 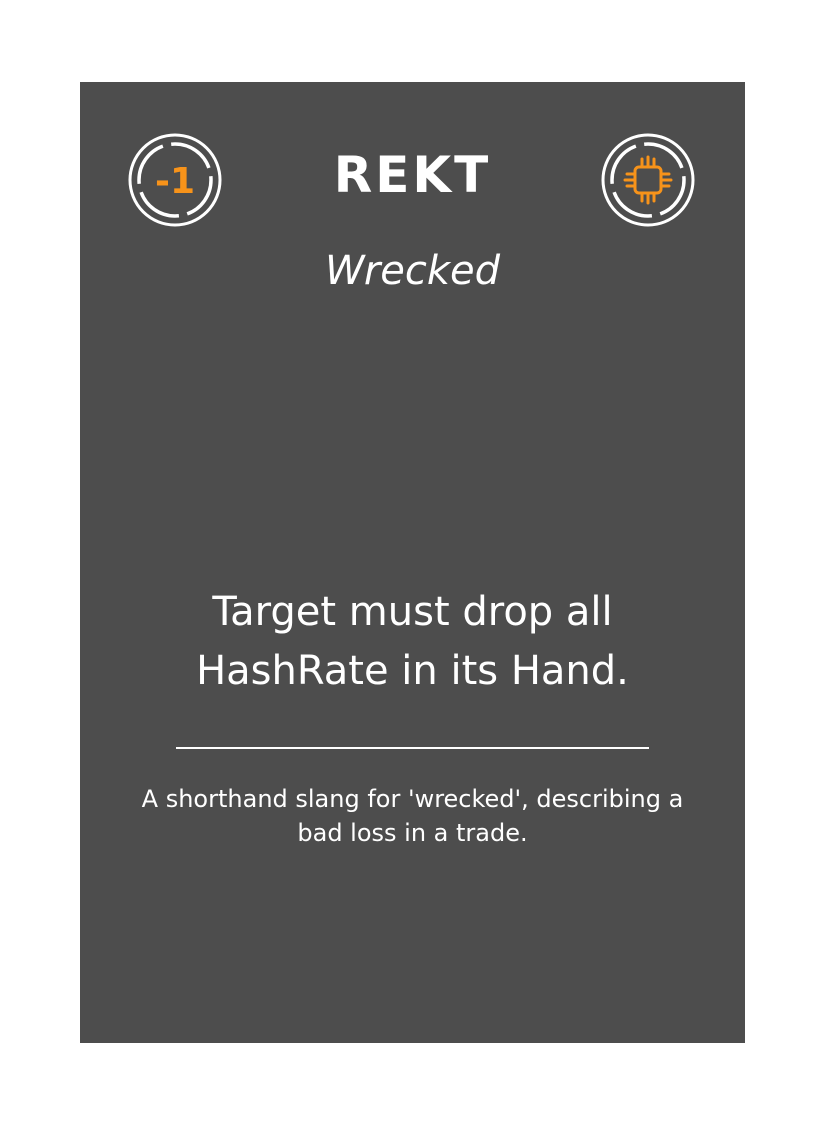 I want to click on type-badge, so click(x=648, y=180).